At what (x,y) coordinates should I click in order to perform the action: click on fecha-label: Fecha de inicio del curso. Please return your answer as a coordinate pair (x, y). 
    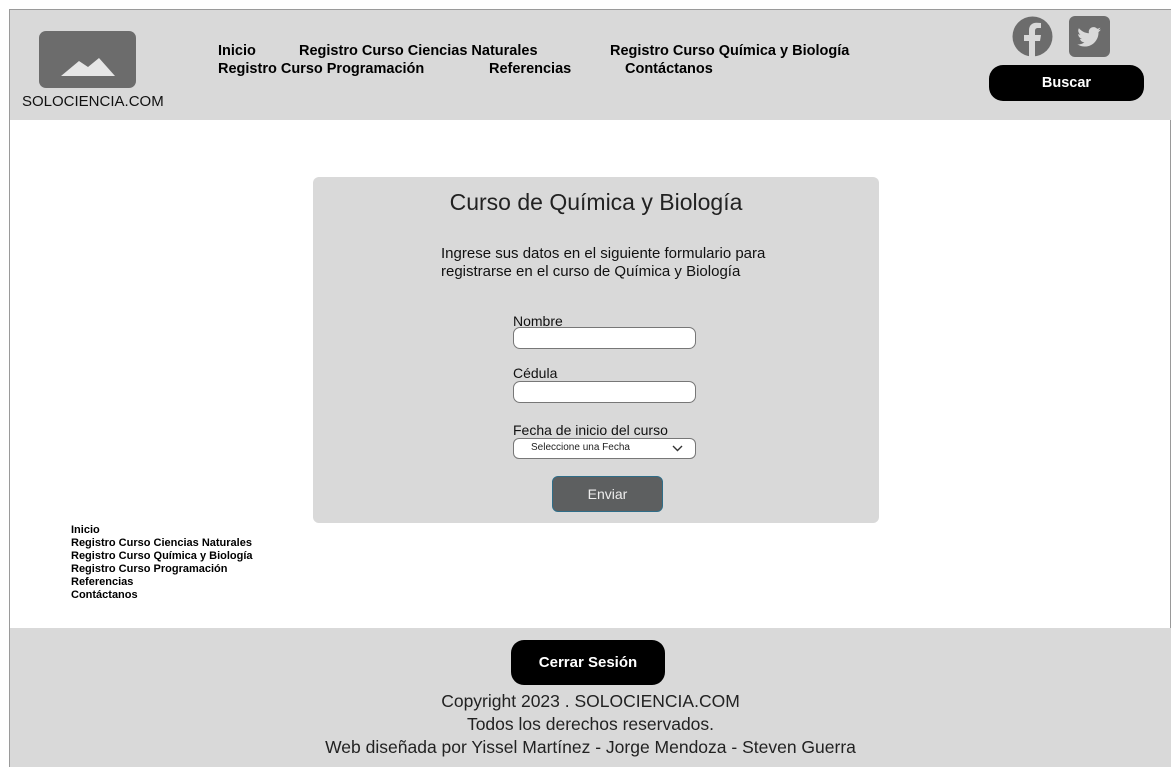
    Looking at the image, I should click on (590, 430).